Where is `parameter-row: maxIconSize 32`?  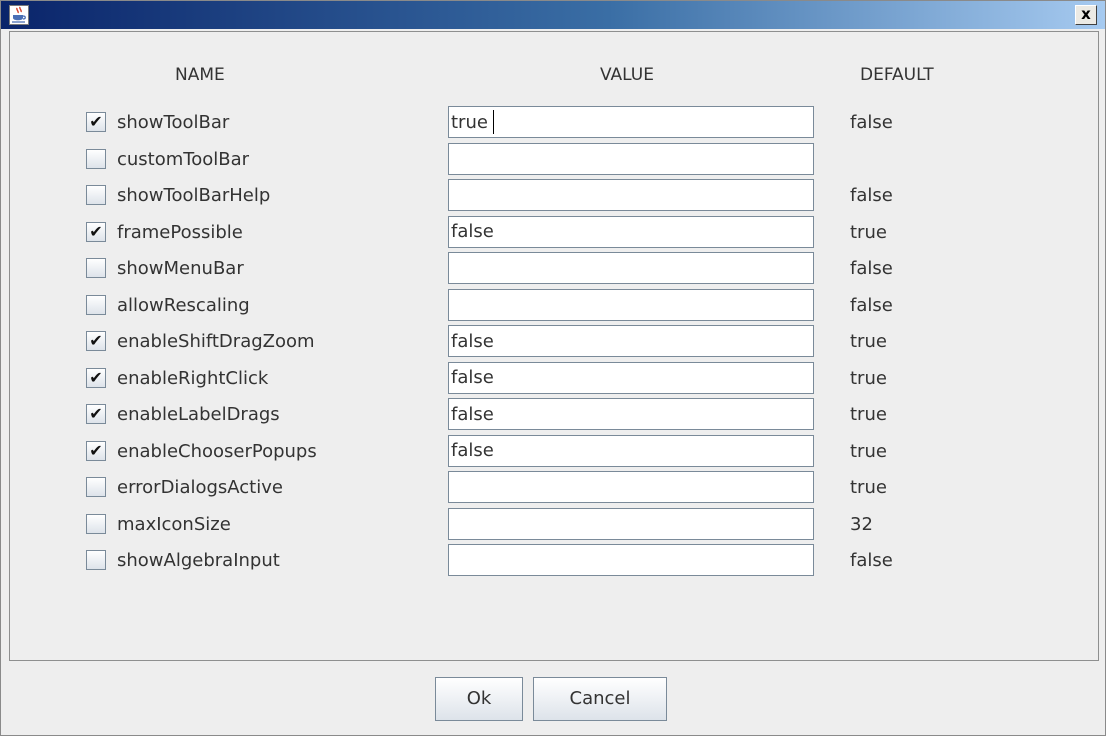 parameter-row: maxIconSize 32 is located at coordinates (554, 525).